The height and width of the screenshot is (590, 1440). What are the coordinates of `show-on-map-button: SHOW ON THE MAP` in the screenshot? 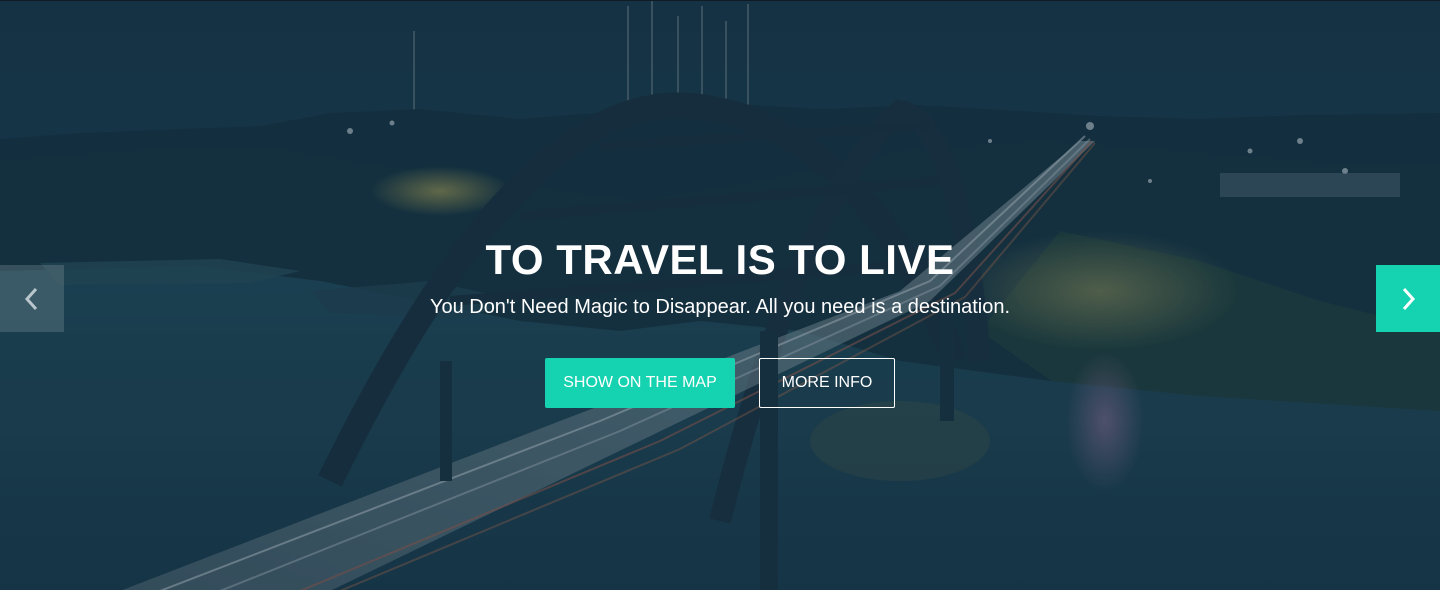 It's located at (640, 383).